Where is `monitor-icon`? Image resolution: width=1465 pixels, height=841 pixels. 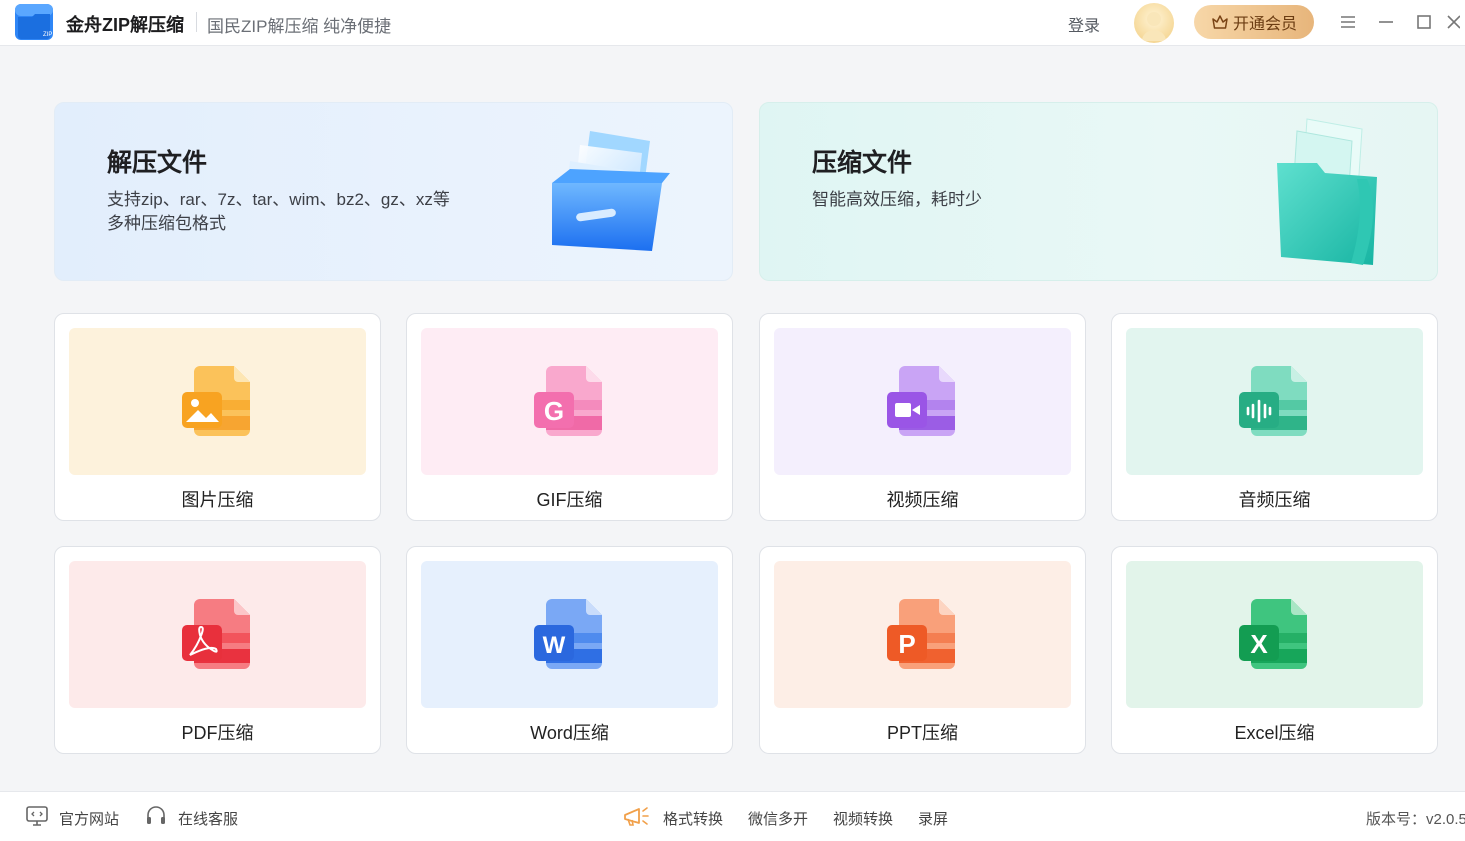
monitor-icon is located at coordinates (37, 818).